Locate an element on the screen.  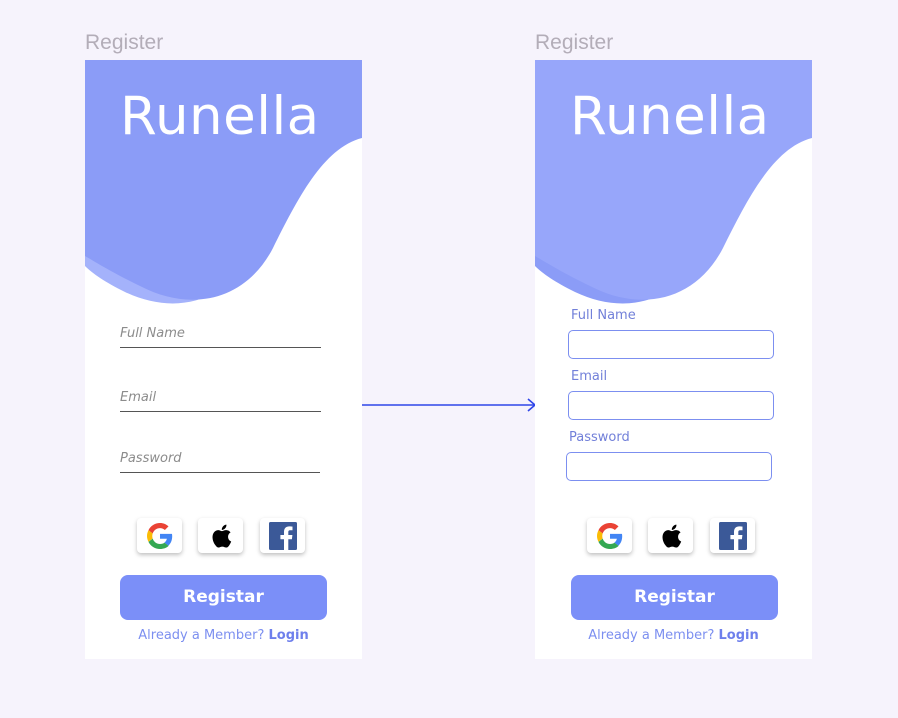
password-field: Password is located at coordinates (220, 461).